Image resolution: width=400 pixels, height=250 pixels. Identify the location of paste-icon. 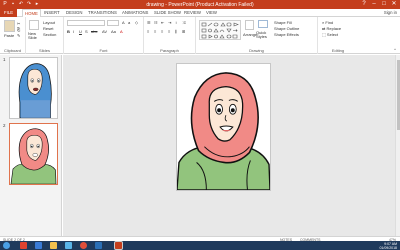
(9, 26).